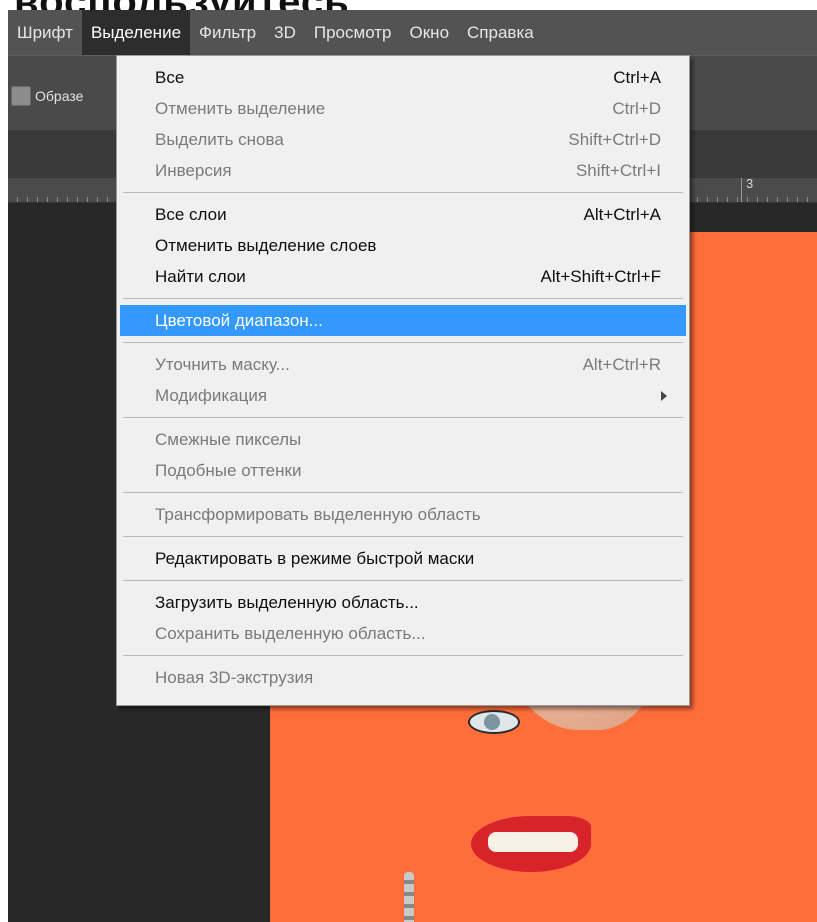  I want to click on ruler-major-tick, so click(741, 190).